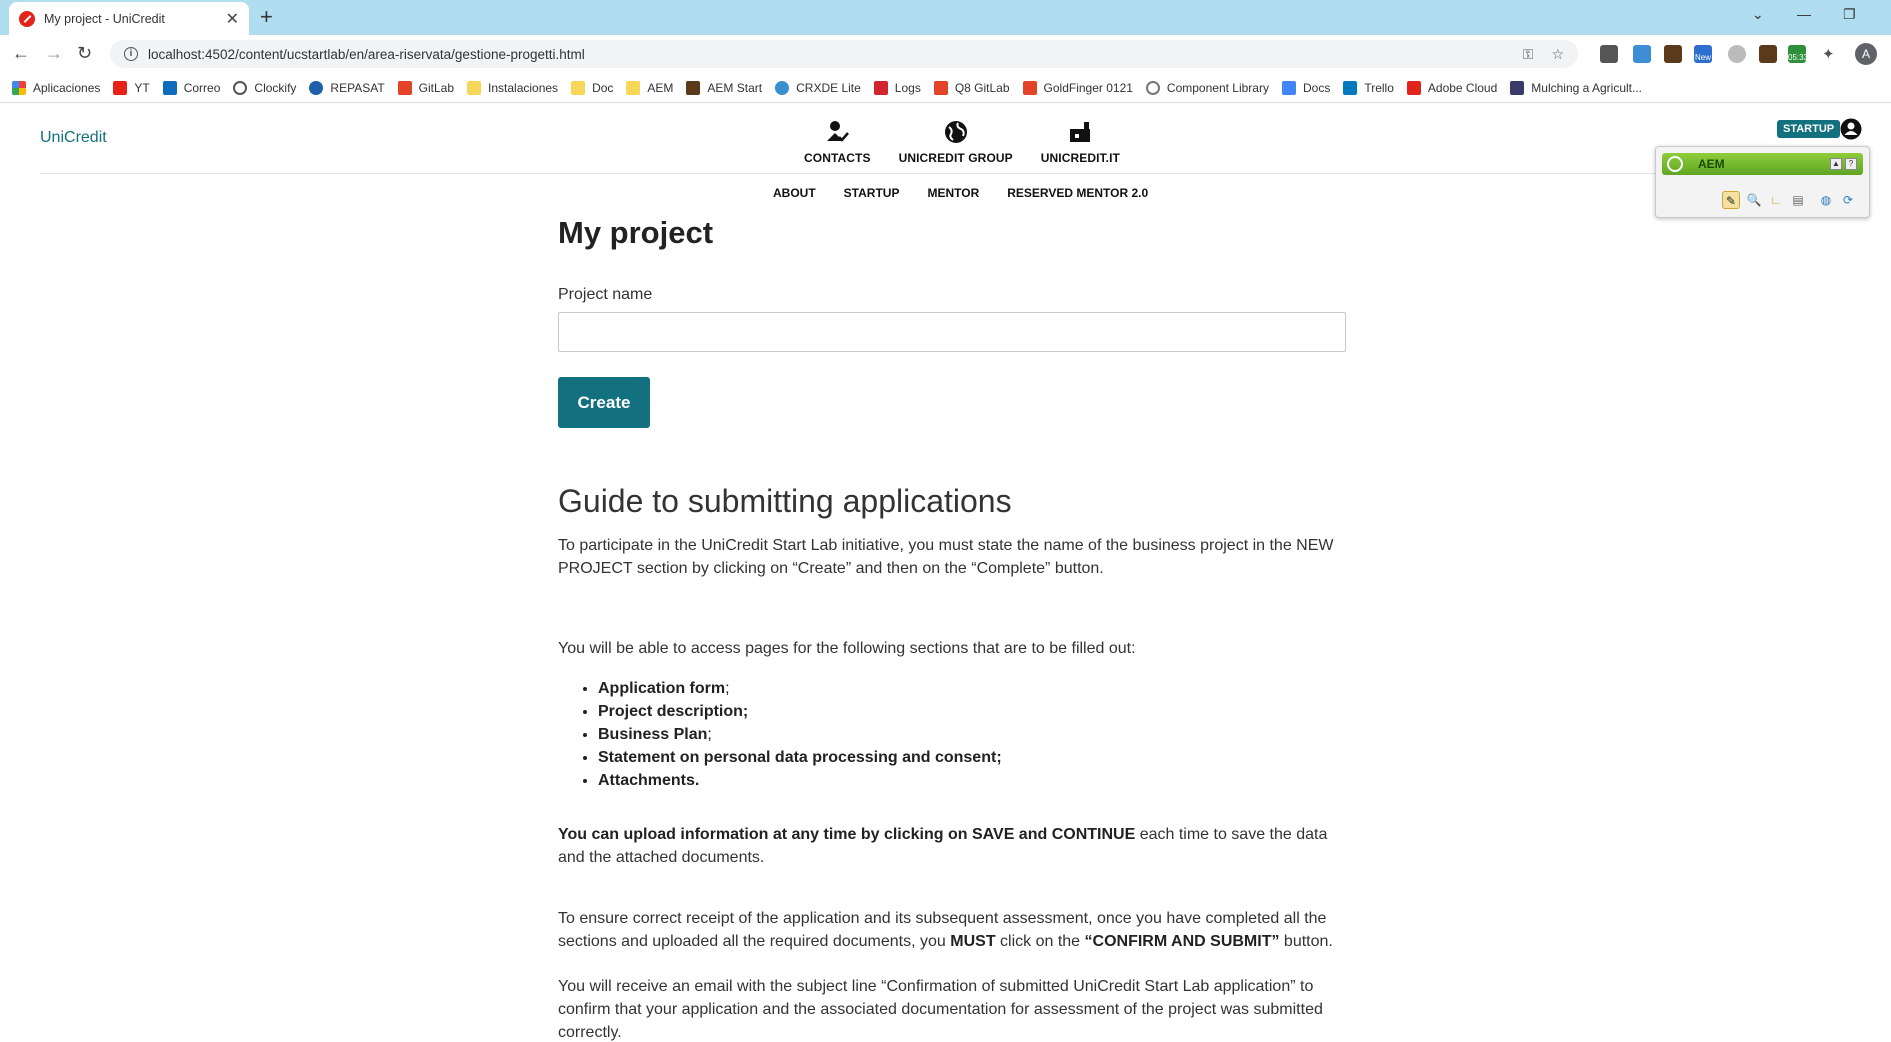  Describe the element at coordinates (649, 87) in the screenshot. I see `bookmark-item: AEM` at that location.